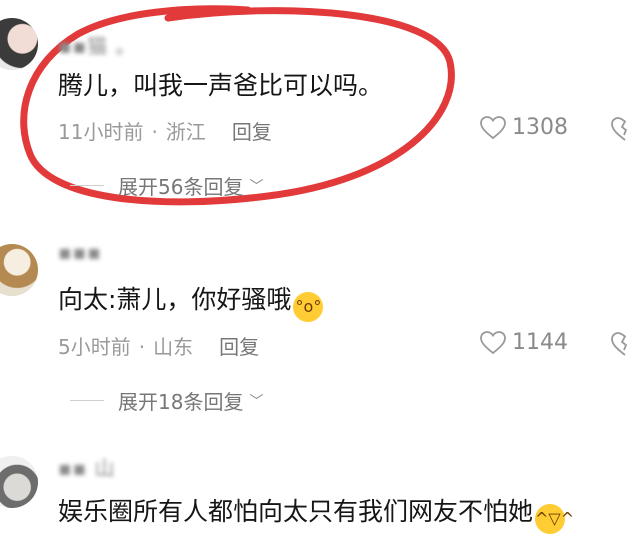 The image size is (640, 542). What do you see at coordinates (296, 511) in the screenshot?
I see `comment-text-body: 娱乐圈所有人都怕向太只有我们网友不怕她` at bounding box center [296, 511].